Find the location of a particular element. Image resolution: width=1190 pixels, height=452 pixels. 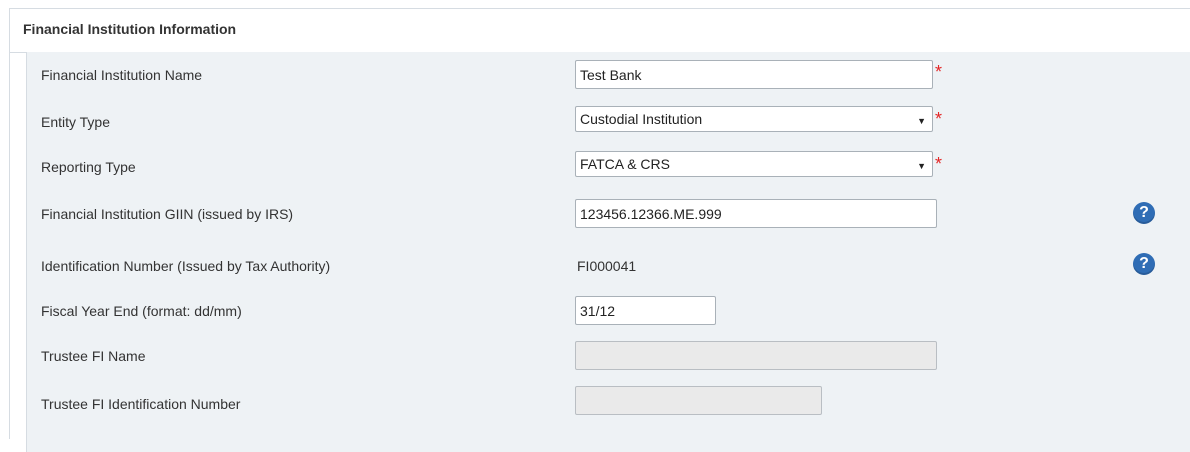

fiscal-year-end-input is located at coordinates (645, 310).